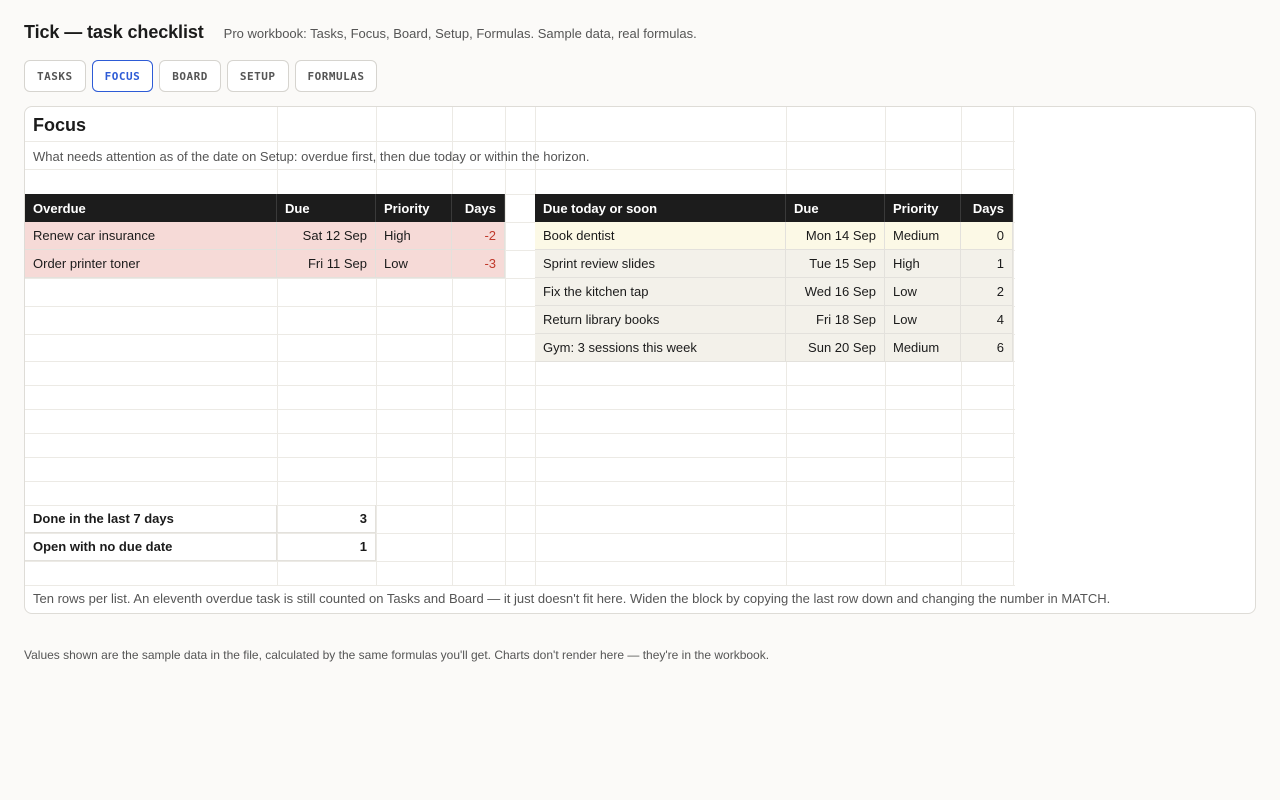 The height and width of the screenshot is (800, 1280). Describe the element at coordinates (660, 319) in the screenshot. I see `task-name: Return library books` at that location.